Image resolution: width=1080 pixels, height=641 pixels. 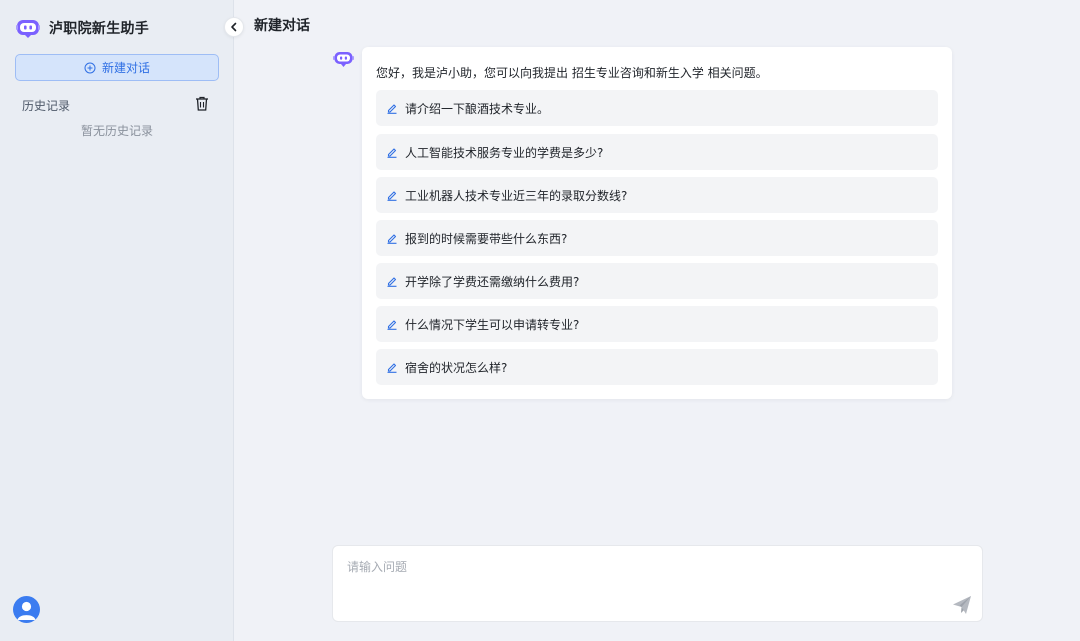 I want to click on user-avatar-icon, so click(x=26, y=610).